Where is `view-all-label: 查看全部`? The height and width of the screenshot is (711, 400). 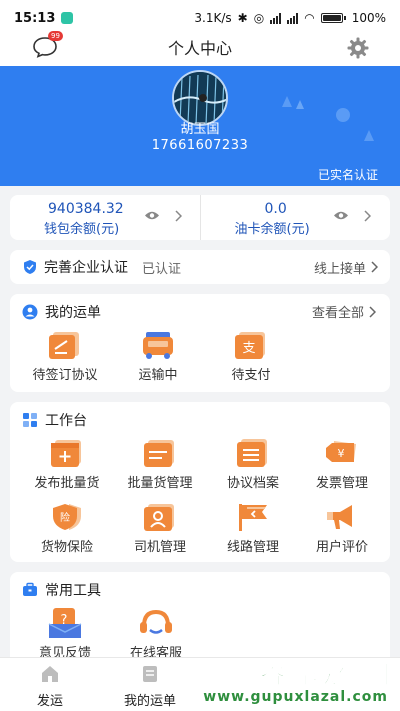
view-all-label: 查看全部 is located at coordinates (337, 313).